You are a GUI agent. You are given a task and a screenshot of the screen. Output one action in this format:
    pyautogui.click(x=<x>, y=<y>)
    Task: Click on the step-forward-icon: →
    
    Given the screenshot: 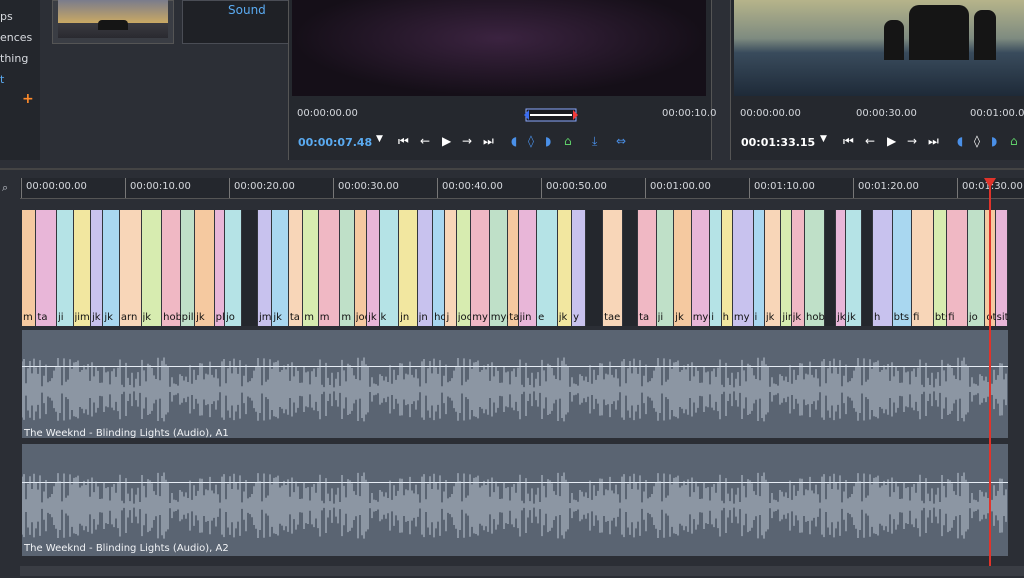 What is the action you would take?
    pyautogui.click(x=467, y=141)
    